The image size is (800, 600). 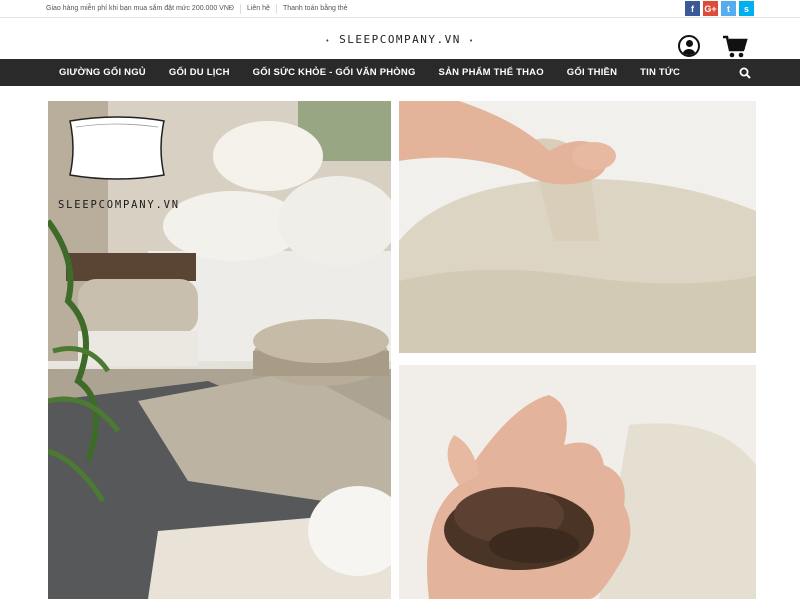 I want to click on search-icon, so click(x=745, y=73).